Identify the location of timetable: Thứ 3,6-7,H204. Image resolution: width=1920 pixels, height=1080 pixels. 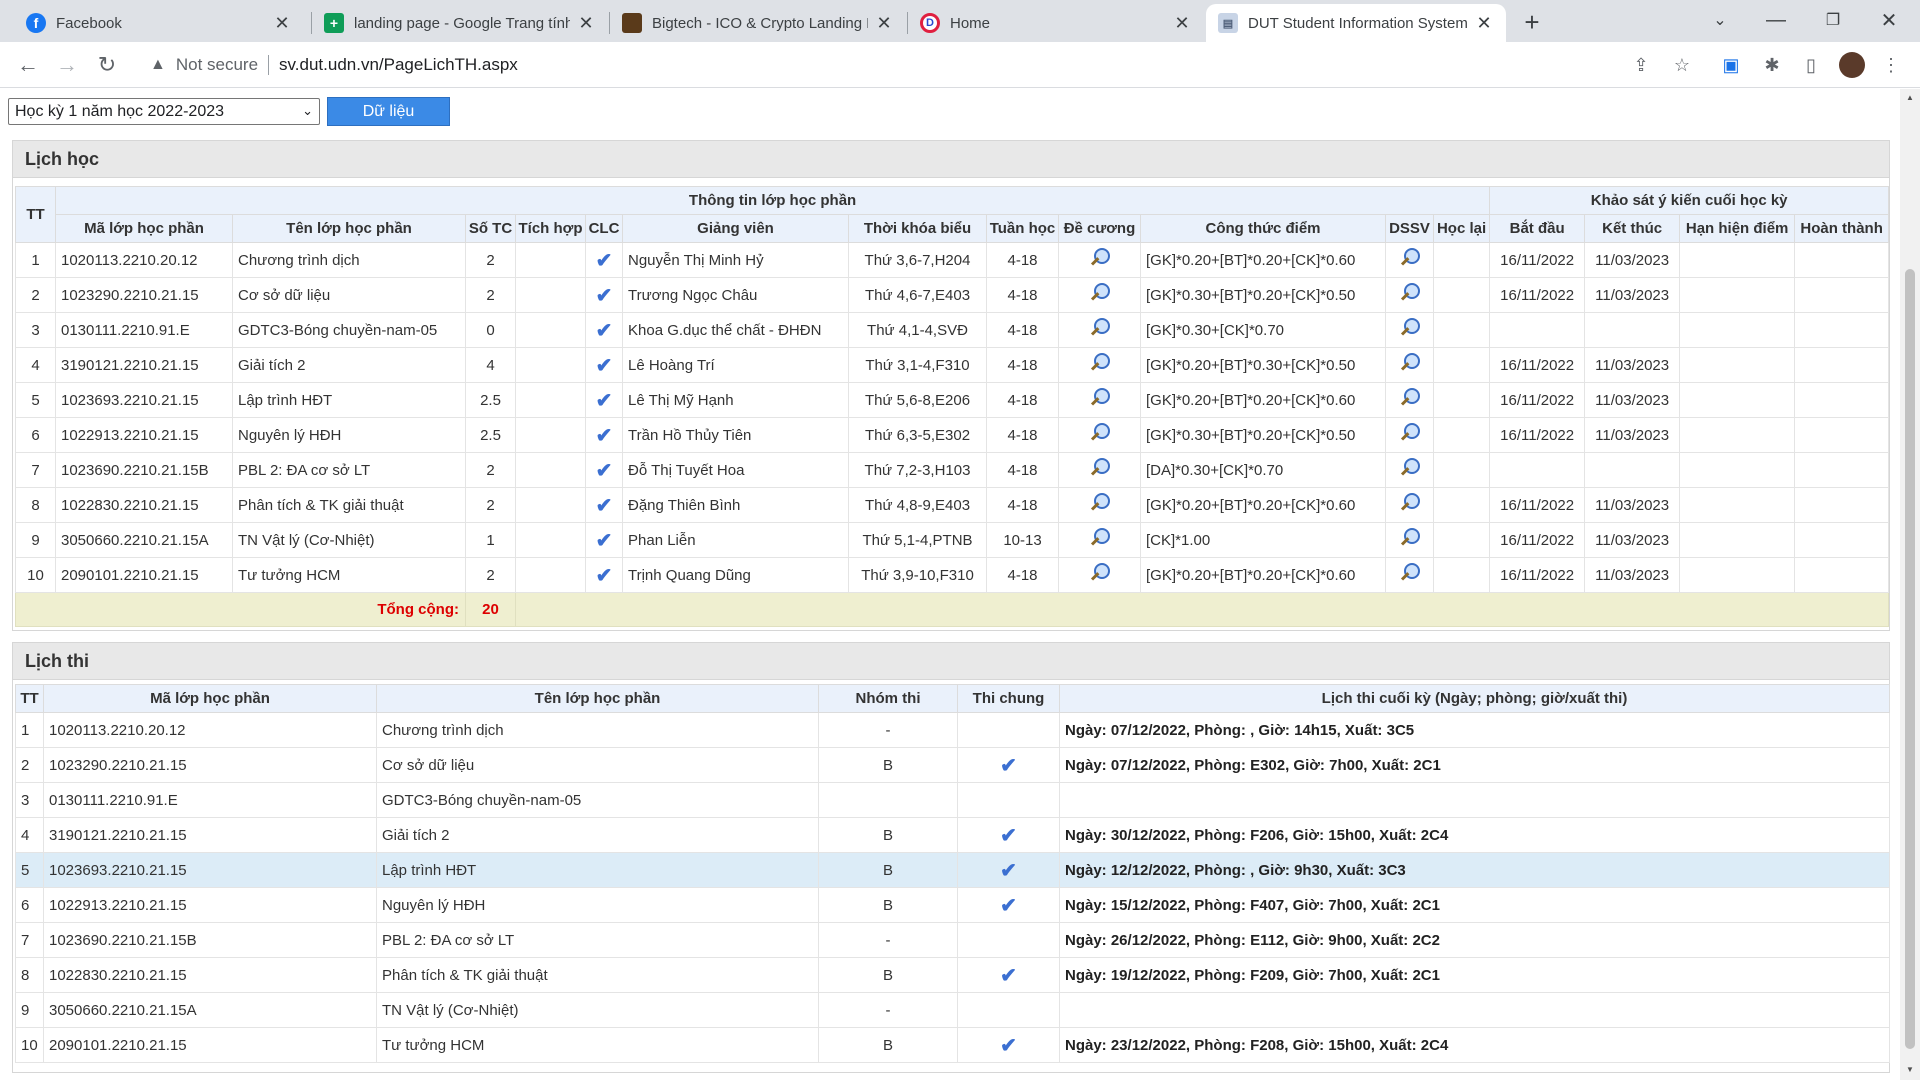
(917, 260).